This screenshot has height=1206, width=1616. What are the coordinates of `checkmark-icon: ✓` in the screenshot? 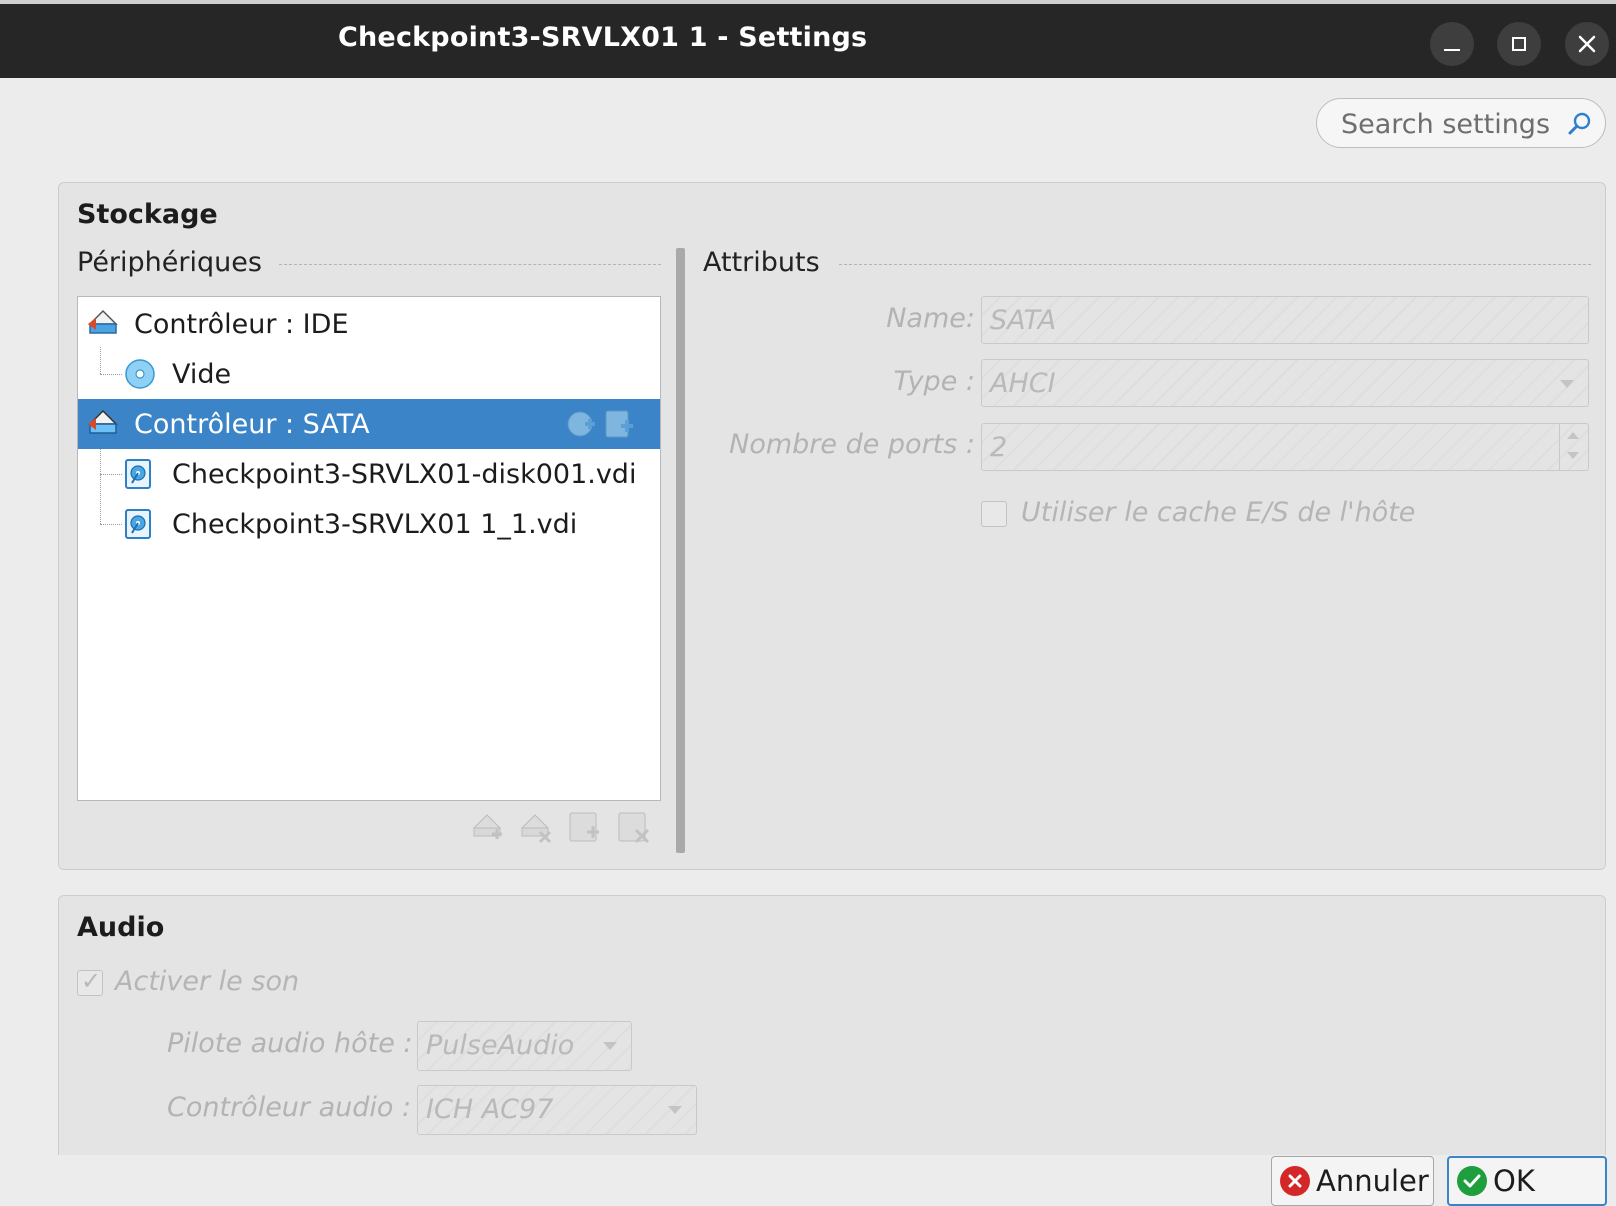 It's located at (91, 981).